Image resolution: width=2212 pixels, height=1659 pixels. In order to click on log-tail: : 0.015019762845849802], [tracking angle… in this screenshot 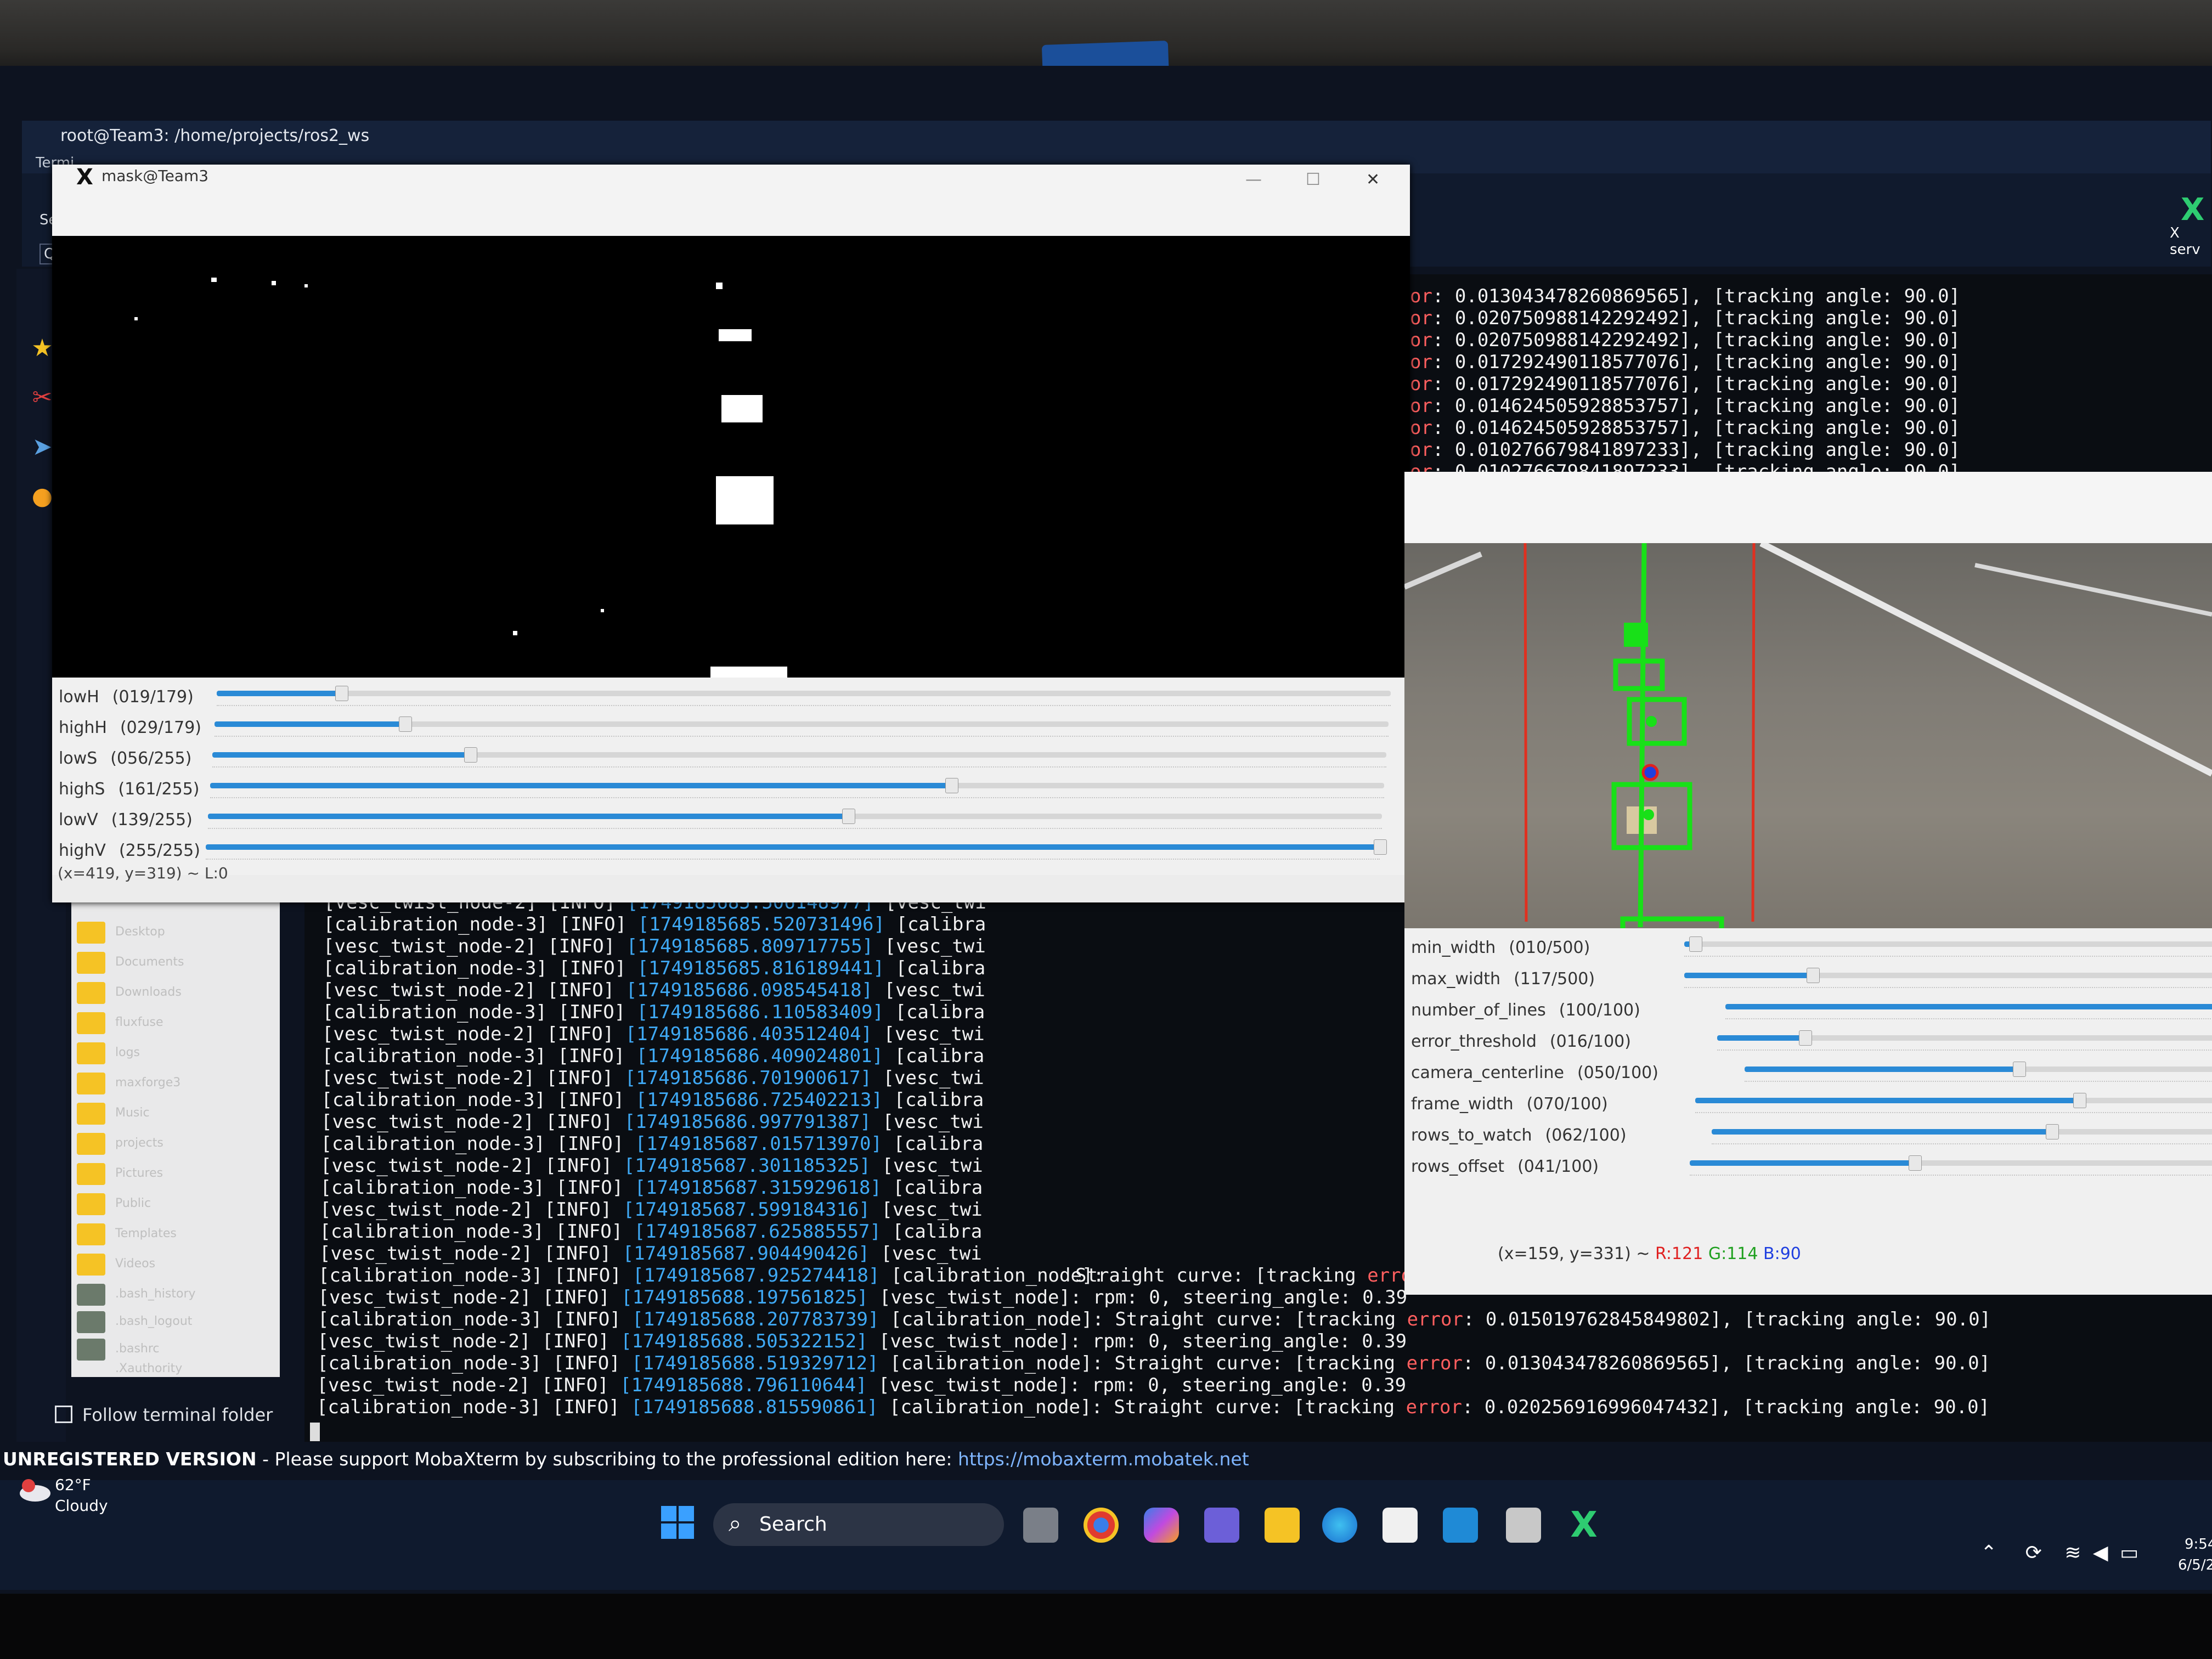, I will do `click(1727, 1319)`.